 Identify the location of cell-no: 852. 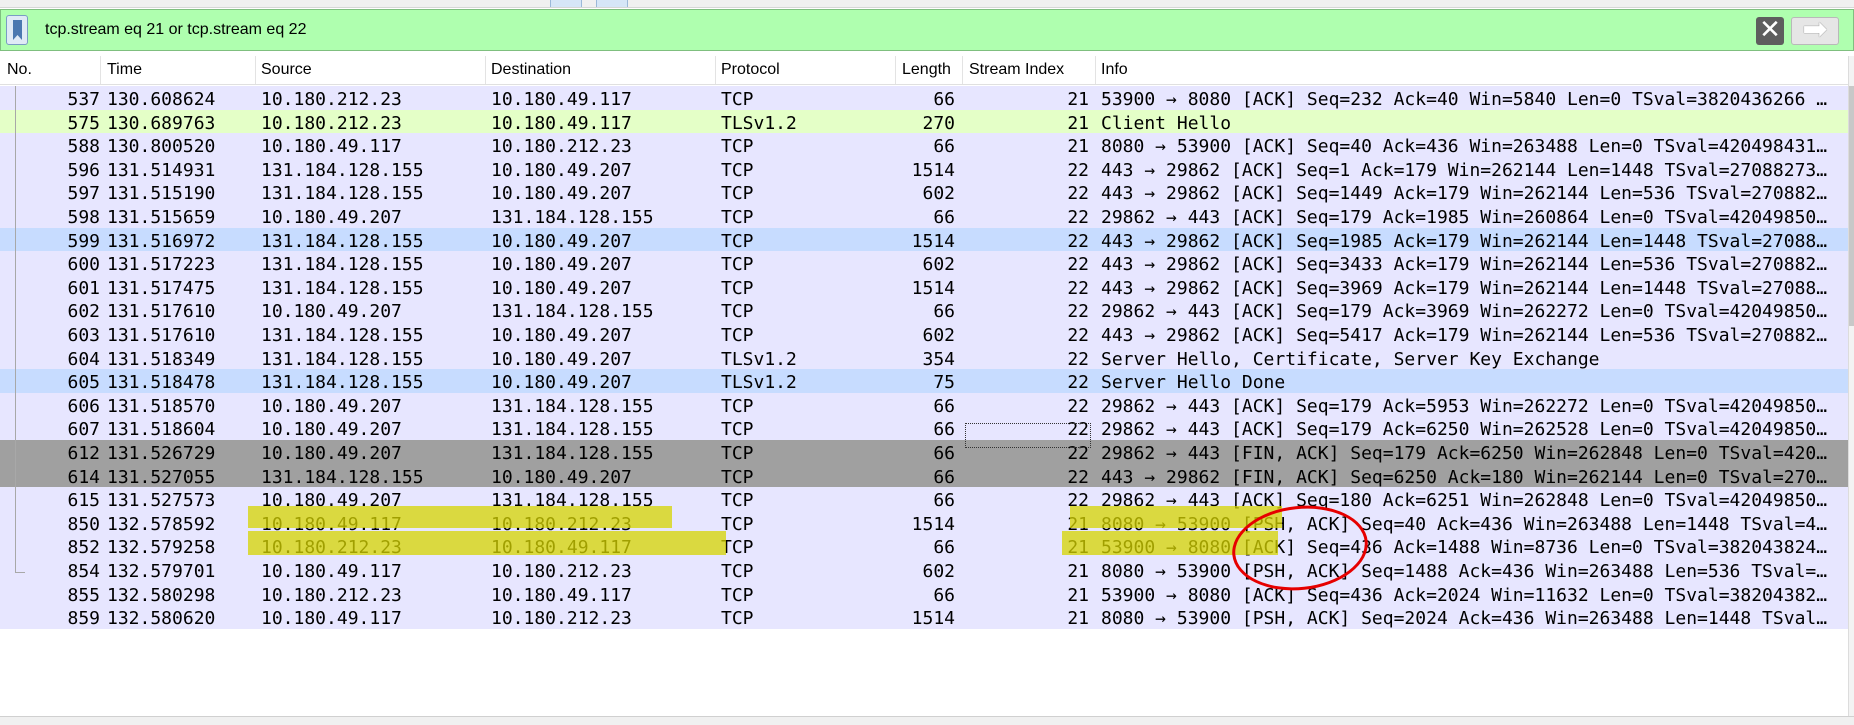
(83, 548).